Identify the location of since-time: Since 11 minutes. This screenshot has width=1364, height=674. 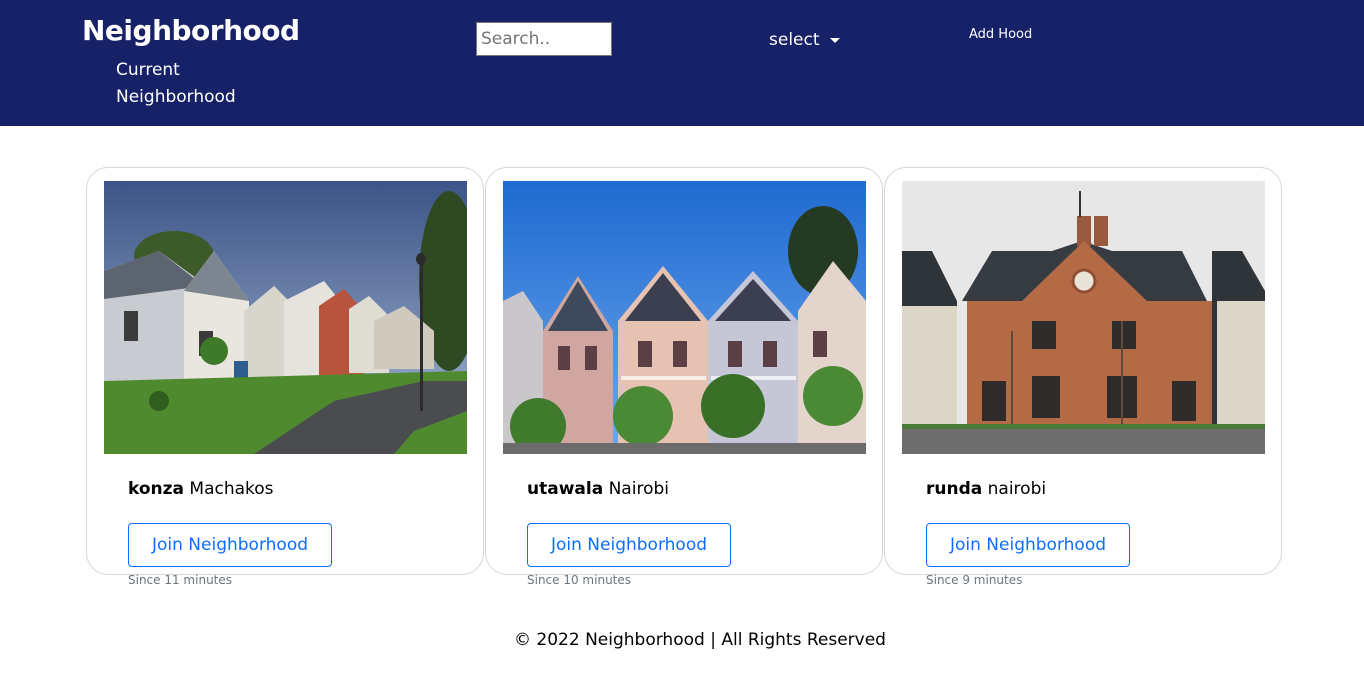
(180, 580).